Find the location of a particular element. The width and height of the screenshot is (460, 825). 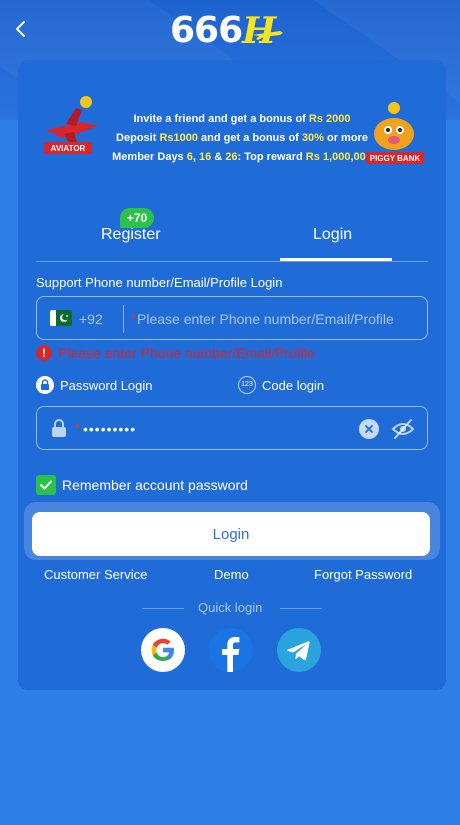

support-login-label: Support Phone number/Email/Profile Login is located at coordinates (159, 282).